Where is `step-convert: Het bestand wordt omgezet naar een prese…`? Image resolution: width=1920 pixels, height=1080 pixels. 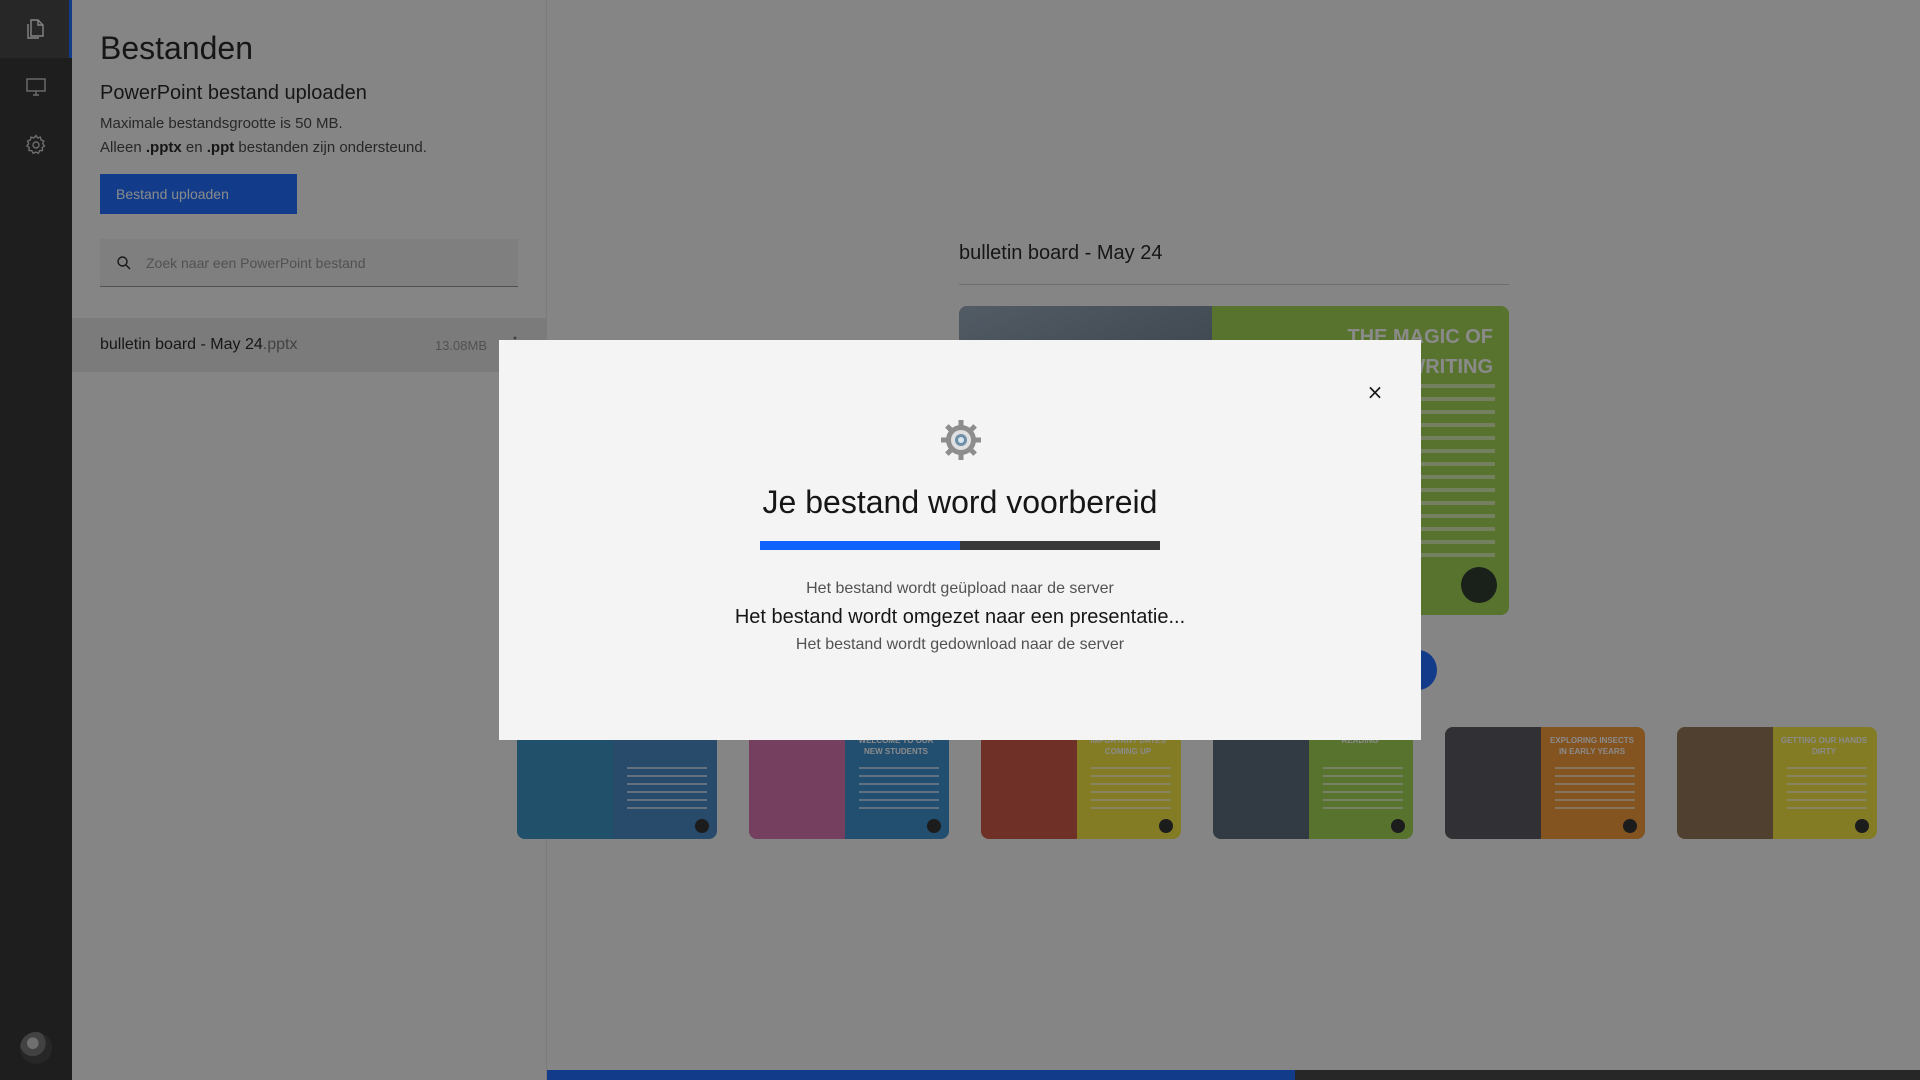
step-convert: Het bestand wordt omgezet naar een prese… is located at coordinates (960, 617).